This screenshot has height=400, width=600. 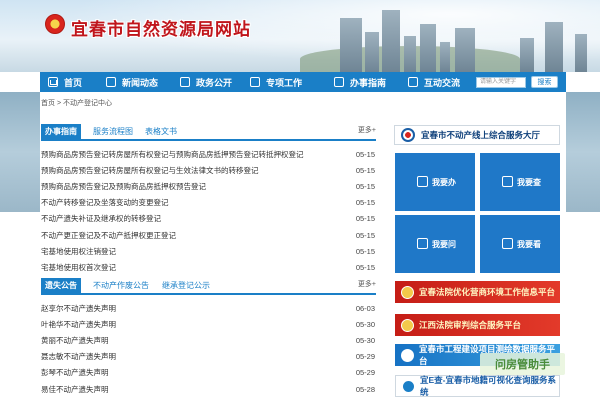 I want to click on list-item: 彭琴不动产遗失声明 05-29, so click(x=208, y=373).